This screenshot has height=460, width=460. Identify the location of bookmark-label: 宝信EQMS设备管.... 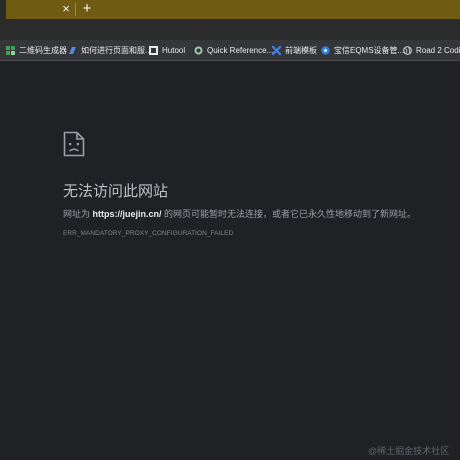
(369, 50).